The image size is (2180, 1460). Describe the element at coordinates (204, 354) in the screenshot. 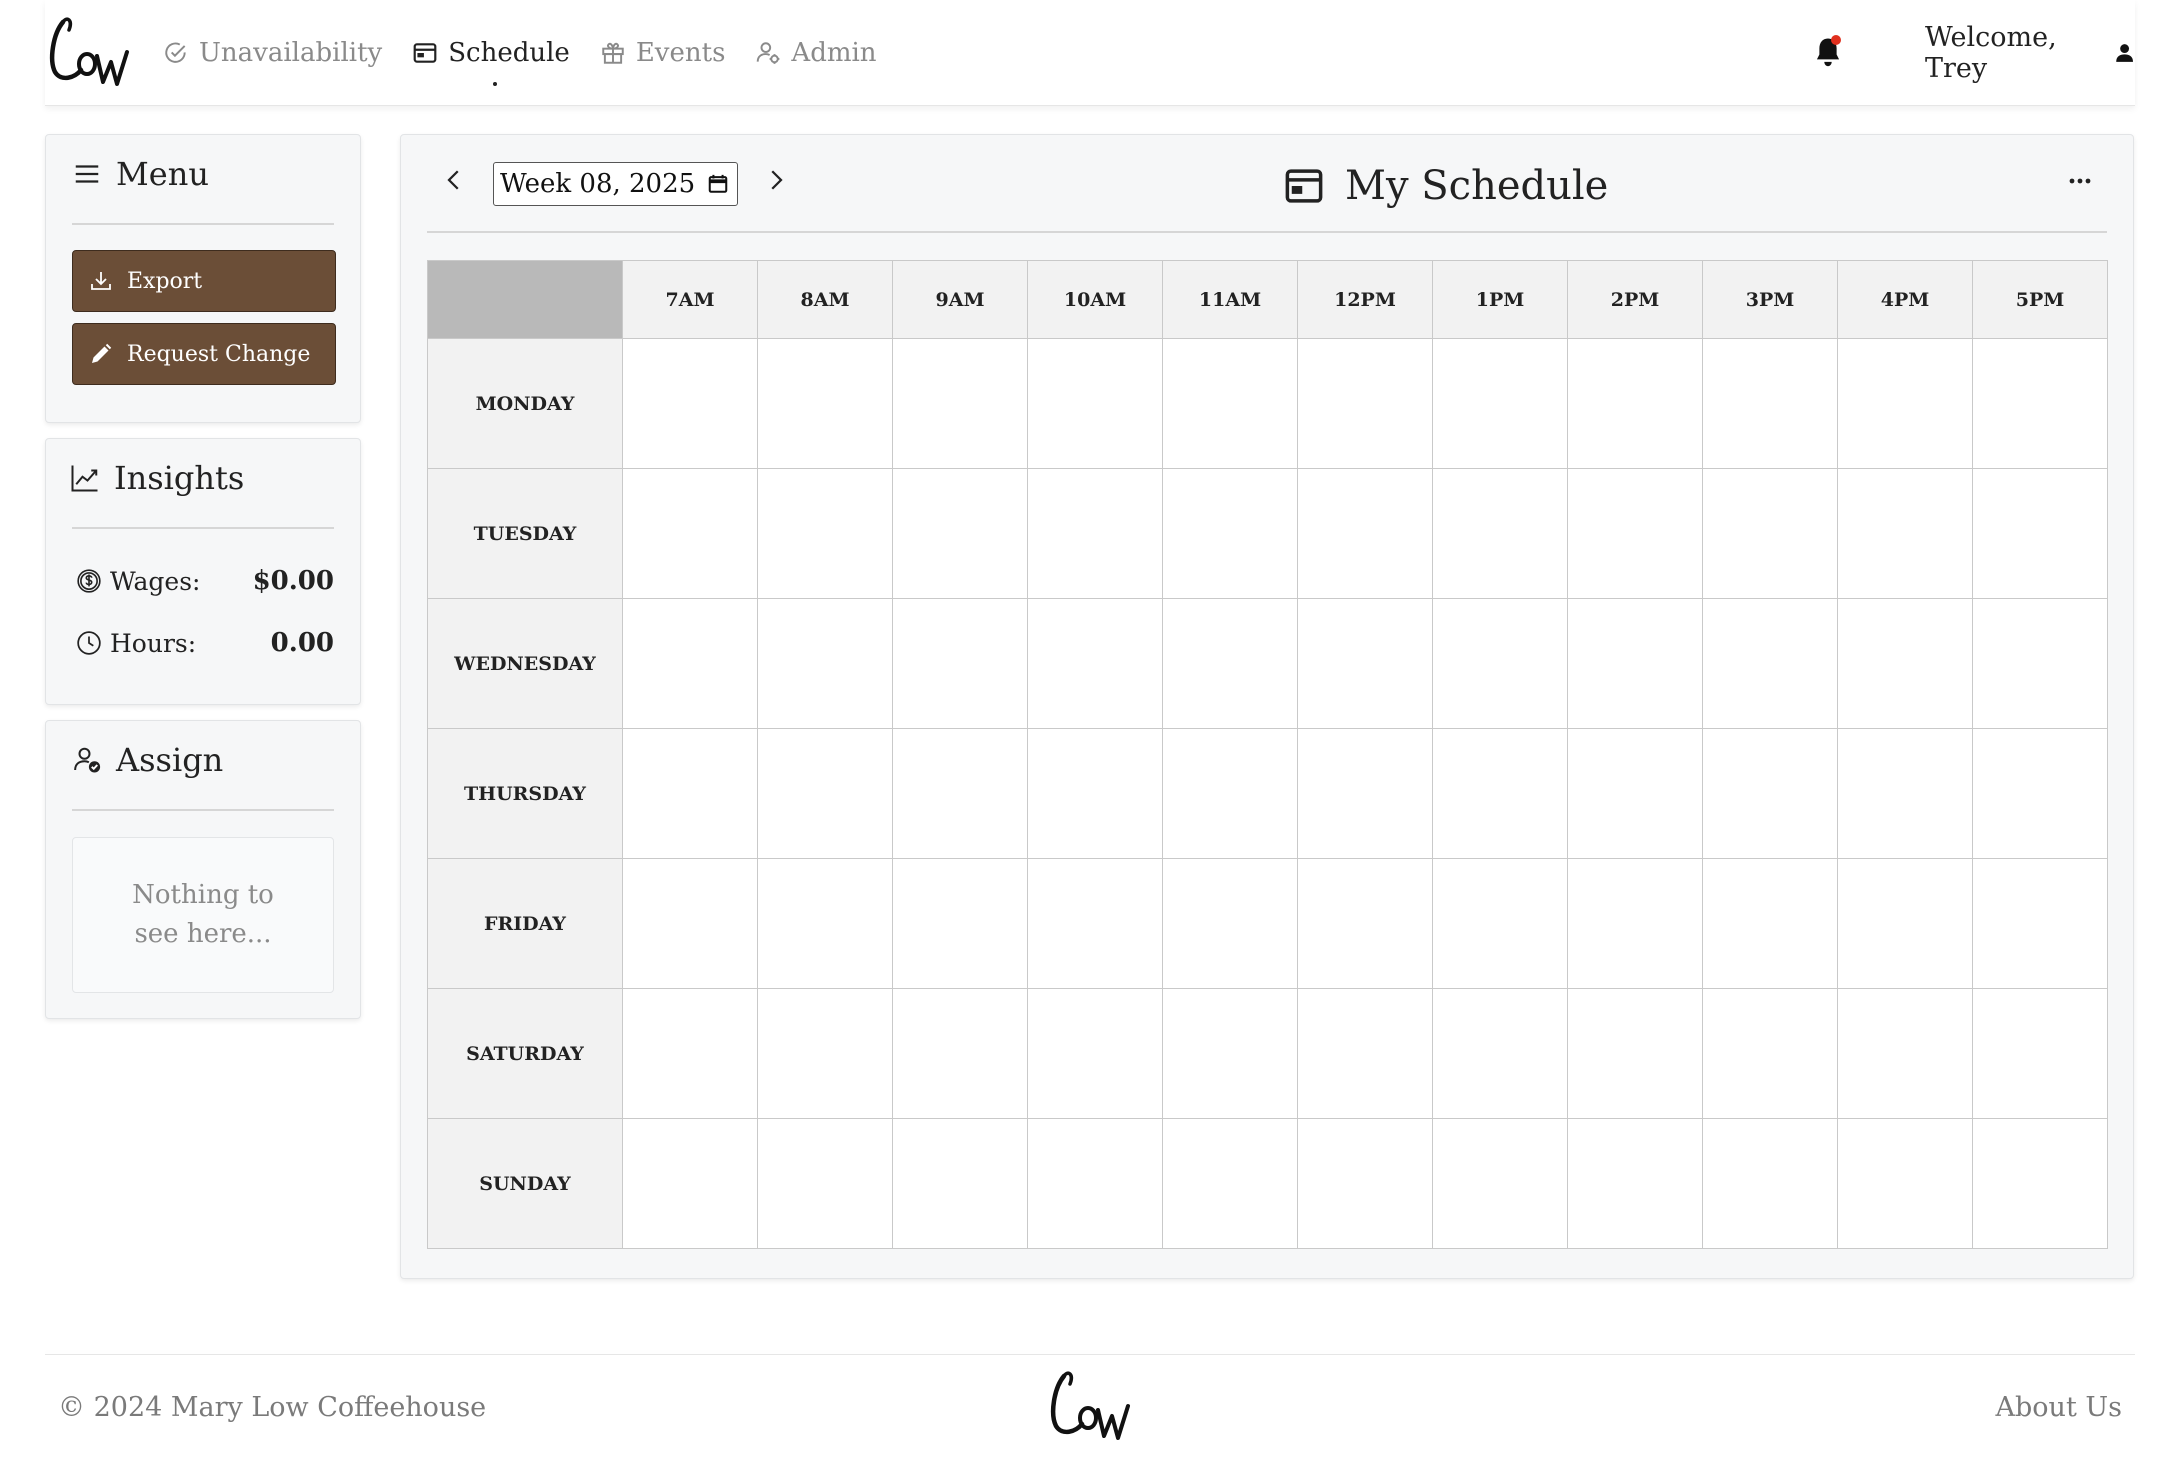

I see `request-change-button: Request Change` at that location.